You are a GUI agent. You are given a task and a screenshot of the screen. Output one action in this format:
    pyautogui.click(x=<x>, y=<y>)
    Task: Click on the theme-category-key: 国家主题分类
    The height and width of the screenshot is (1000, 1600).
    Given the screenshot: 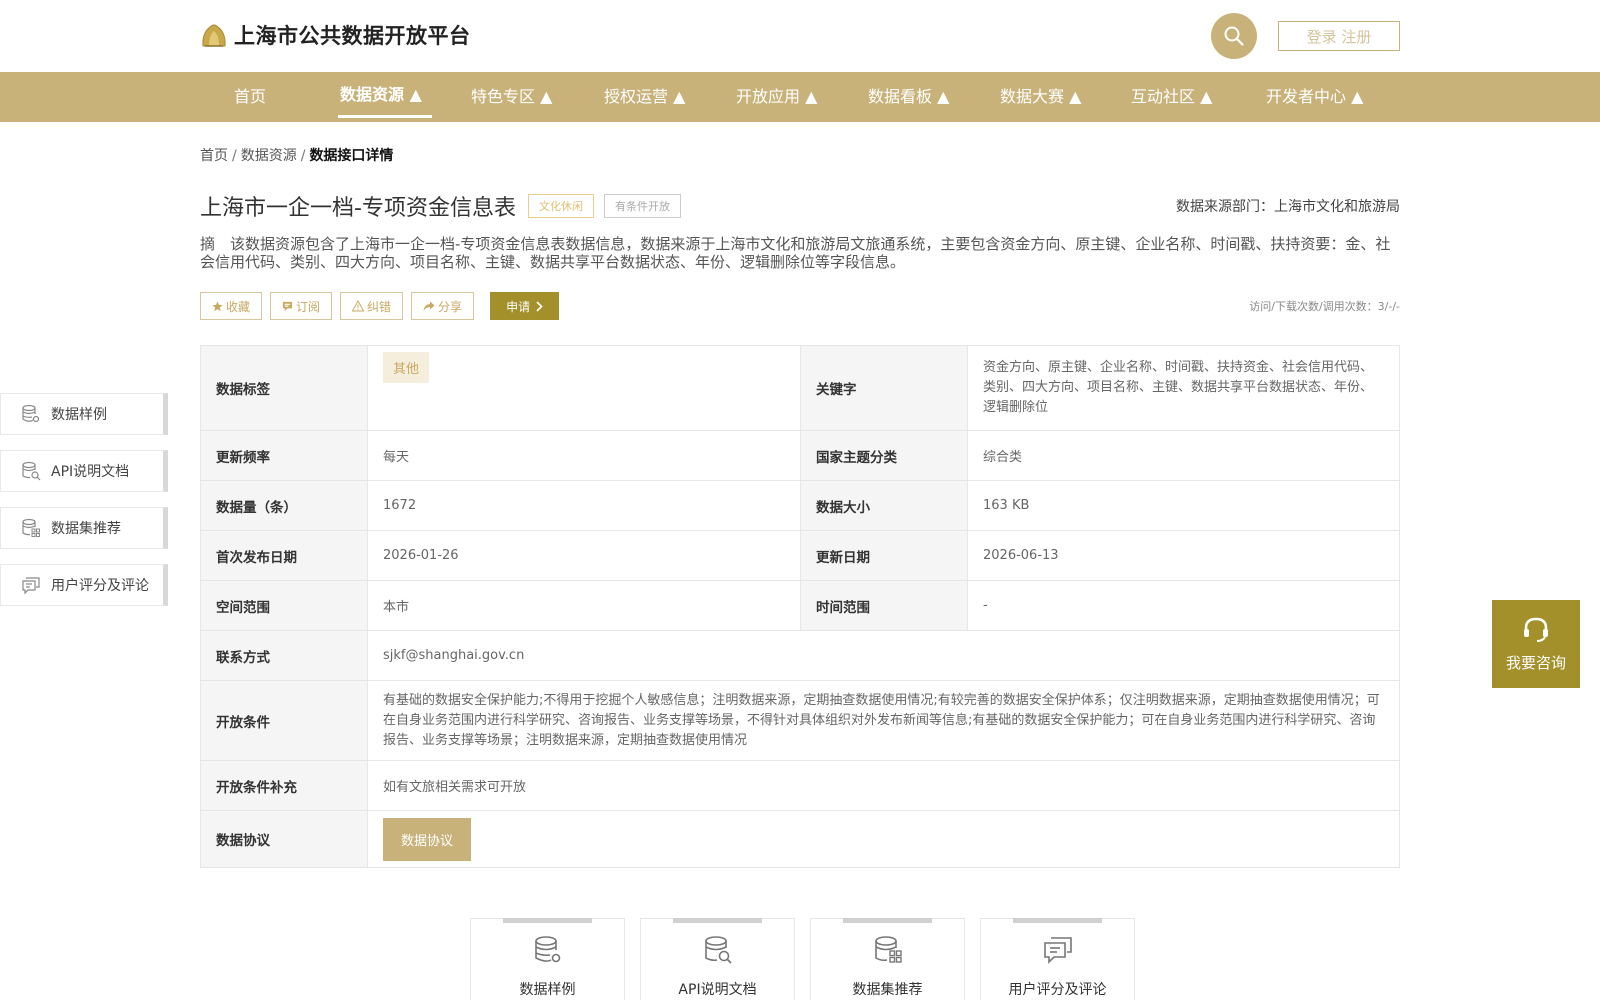 What is the action you would take?
    pyautogui.click(x=884, y=455)
    